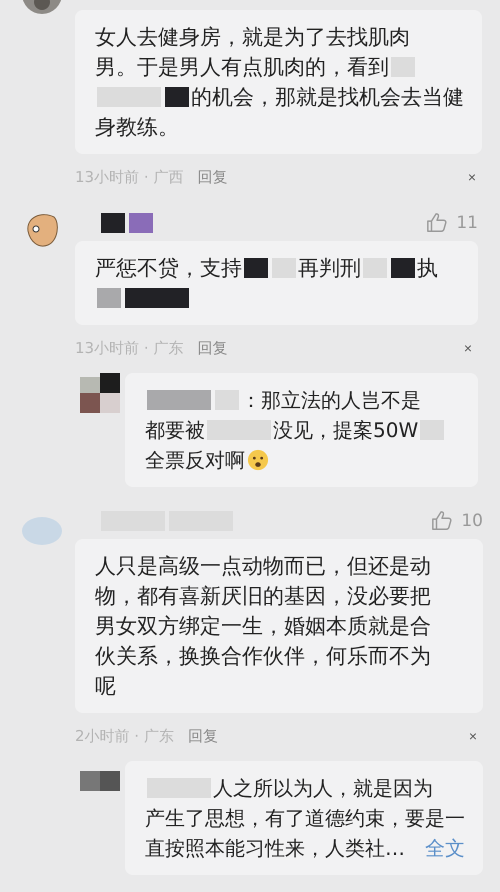  I want to click on full-text-link: 全文, so click(445, 848).